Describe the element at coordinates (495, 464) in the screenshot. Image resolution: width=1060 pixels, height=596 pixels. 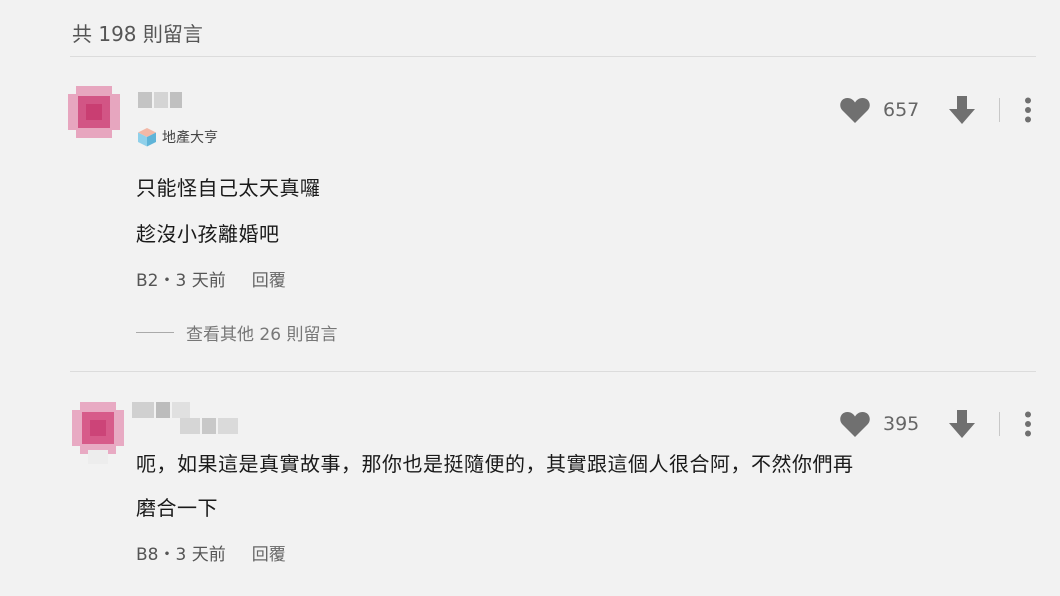
I see `comment-text-line: 呃，如果這是真實故事，那你也是挺隨便的，其實跟這個人很合阿，不然你們再` at that location.